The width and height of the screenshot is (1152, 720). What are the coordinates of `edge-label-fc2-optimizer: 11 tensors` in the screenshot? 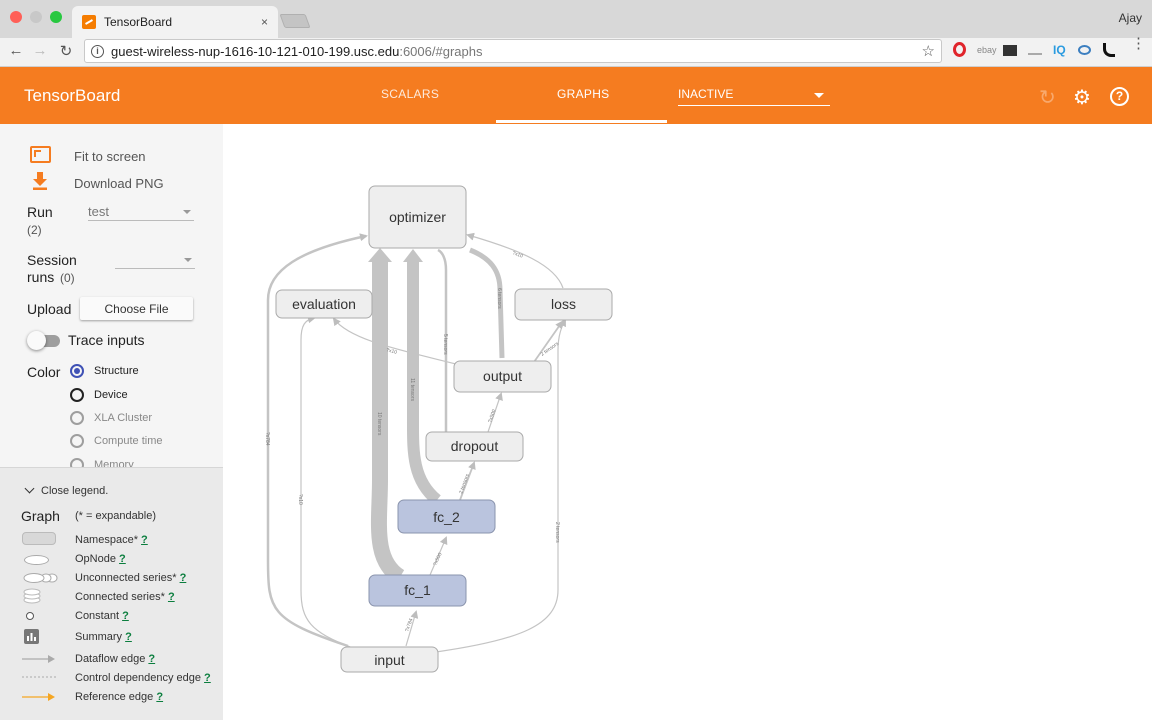 It's located at (412, 389).